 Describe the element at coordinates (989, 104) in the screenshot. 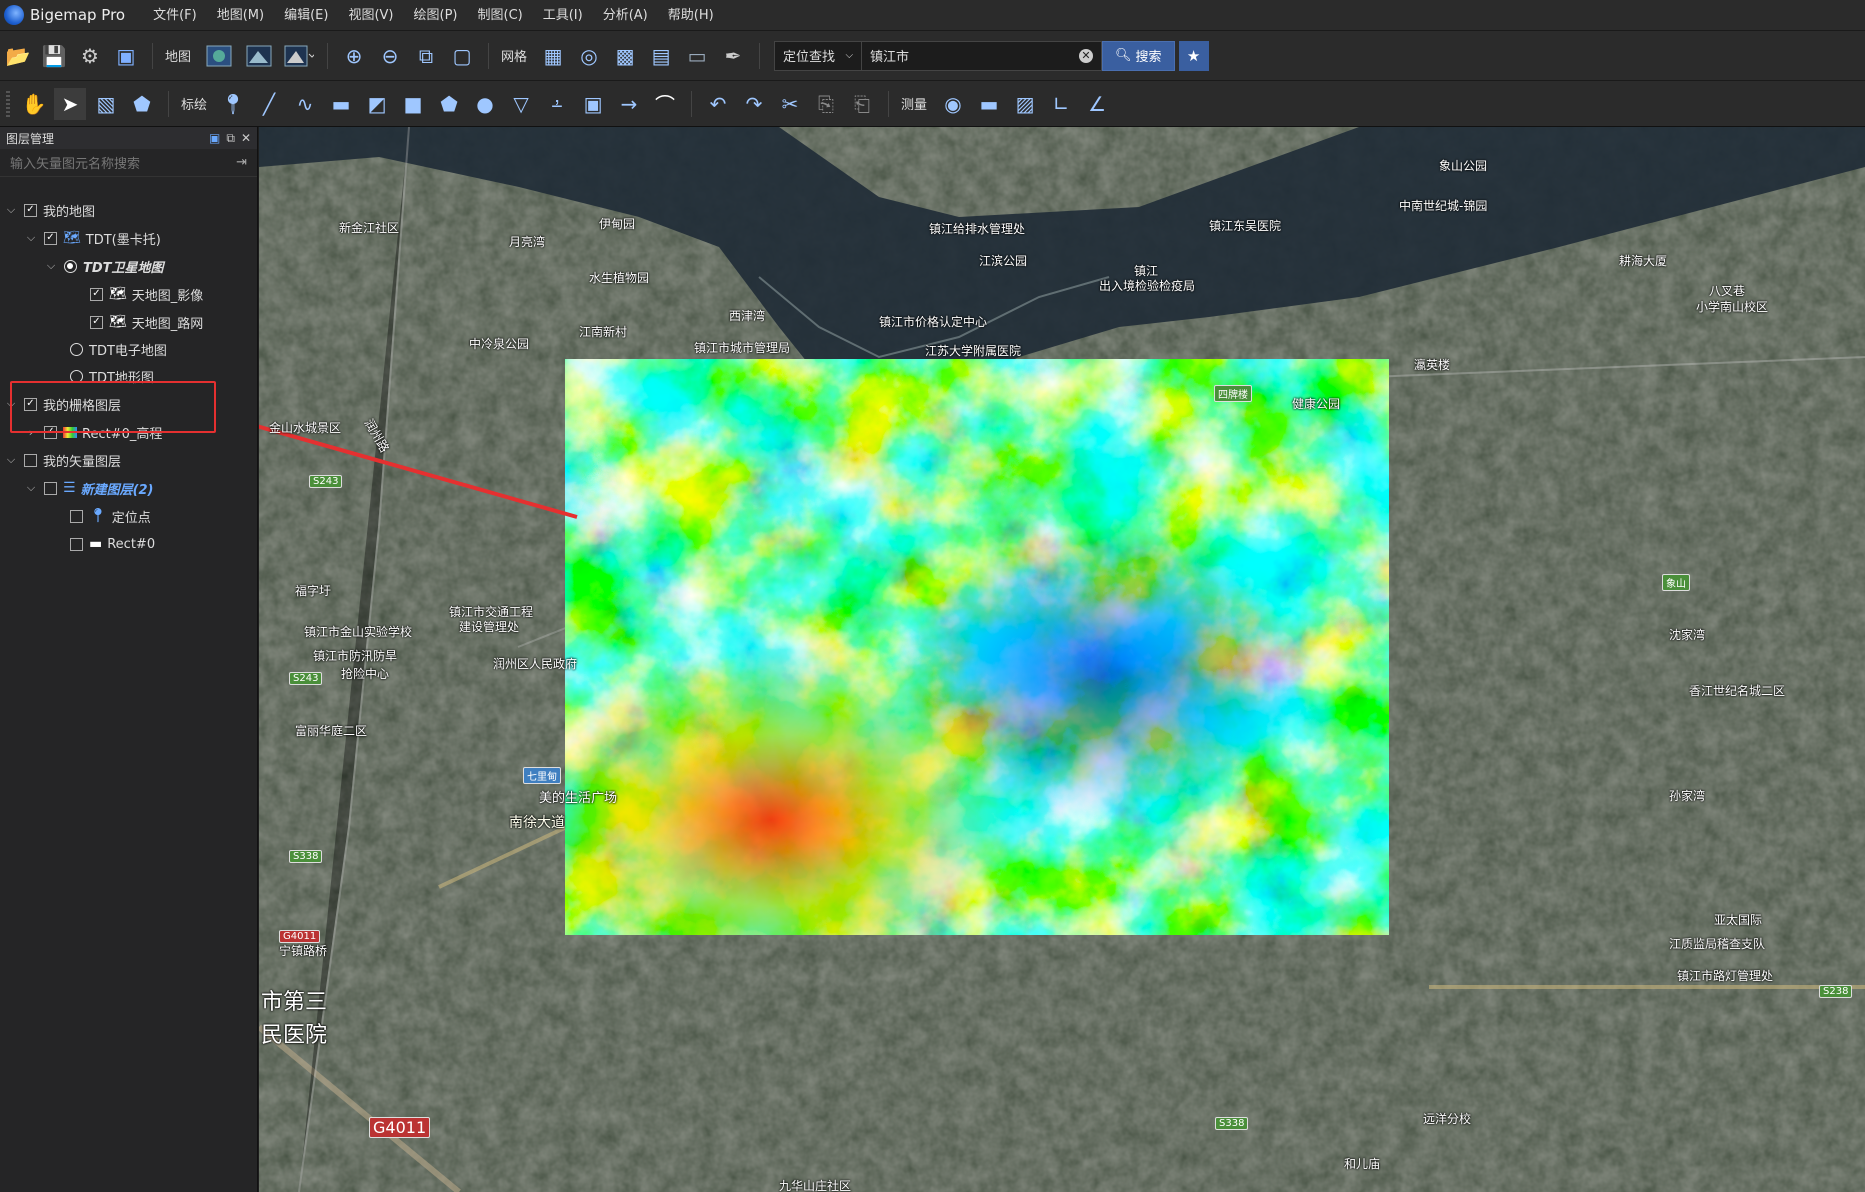

I see `measure-distance-icon: ▬` at that location.